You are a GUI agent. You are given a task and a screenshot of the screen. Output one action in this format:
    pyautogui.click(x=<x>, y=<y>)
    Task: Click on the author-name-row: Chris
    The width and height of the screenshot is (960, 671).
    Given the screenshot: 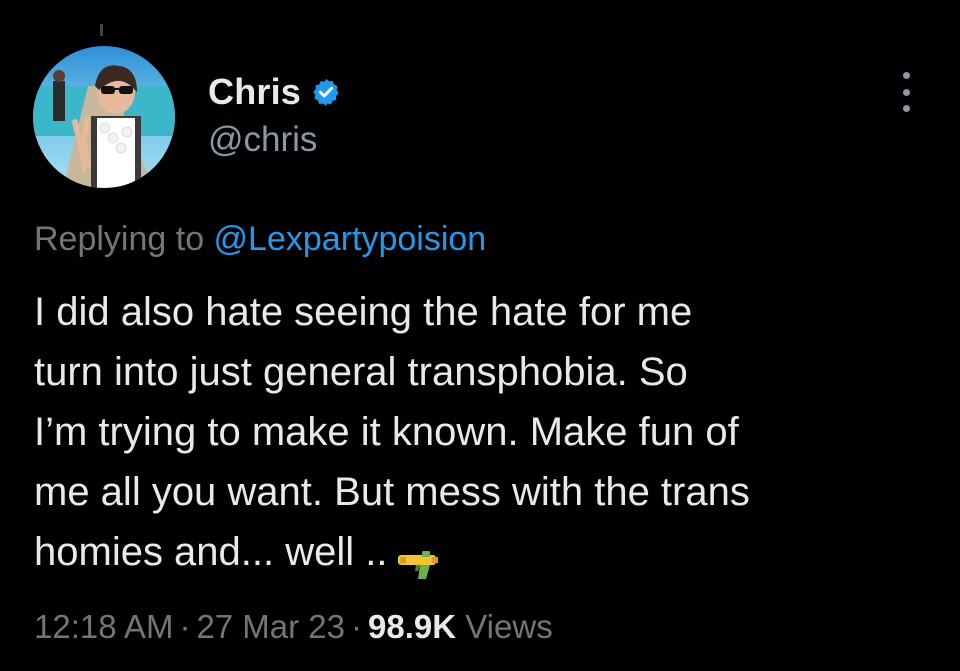 What is the action you would take?
    pyautogui.click(x=274, y=92)
    